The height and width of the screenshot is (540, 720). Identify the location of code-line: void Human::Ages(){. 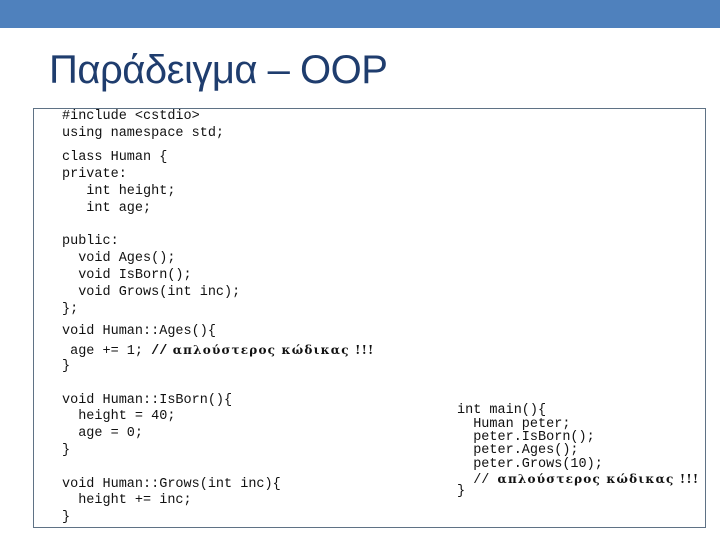
(139, 332).